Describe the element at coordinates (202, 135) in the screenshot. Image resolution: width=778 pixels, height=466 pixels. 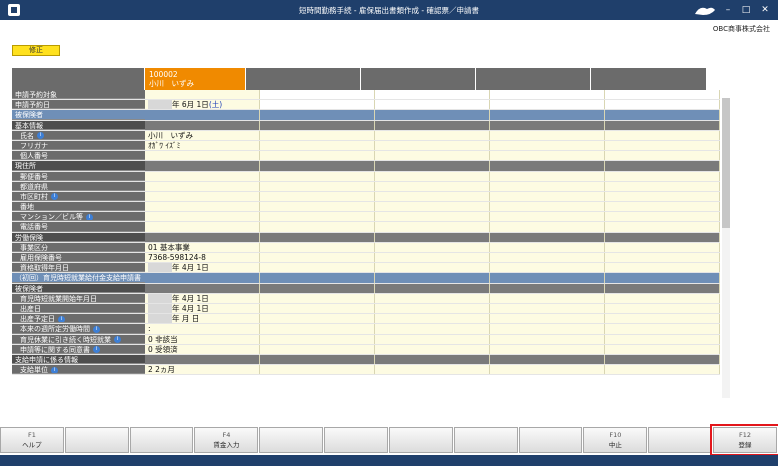
I see `value-cell: 小川 いずみ` at that location.